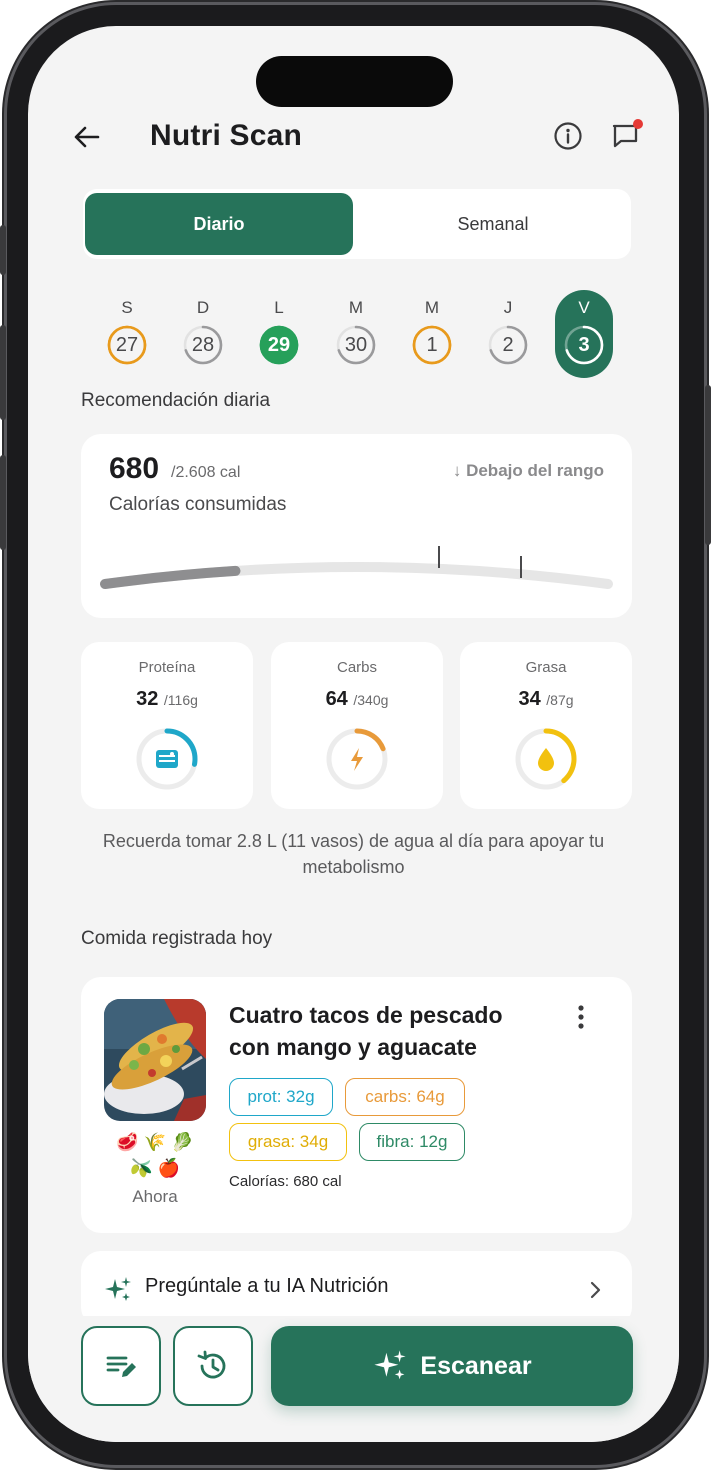  What do you see at coordinates (356, 667) in the screenshot?
I see `macro-name: Carbs` at bounding box center [356, 667].